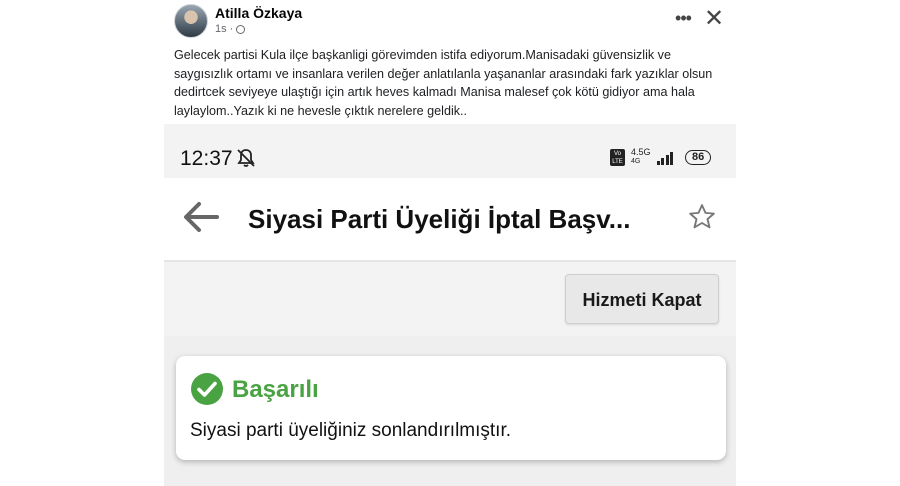 The width and height of the screenshot is (900, 486). I want to click on network-type: 4.5G, so click(641, 152).